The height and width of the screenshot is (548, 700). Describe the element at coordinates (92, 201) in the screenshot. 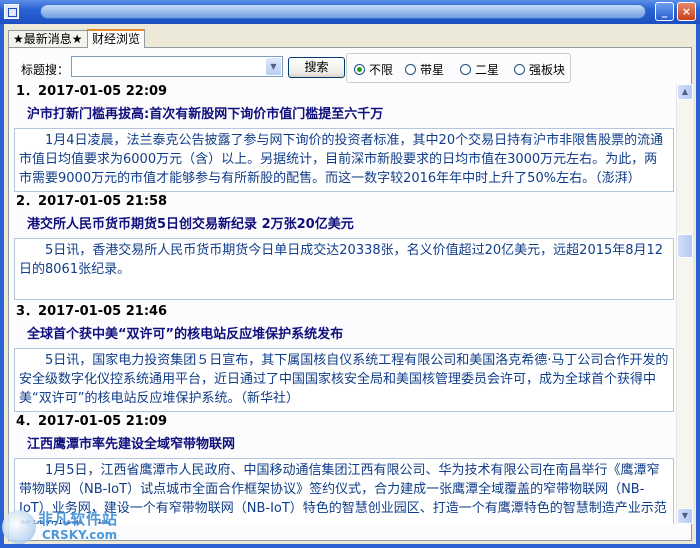

I see `news-timestamp: 2．2017-01-05 21:58` at that location.